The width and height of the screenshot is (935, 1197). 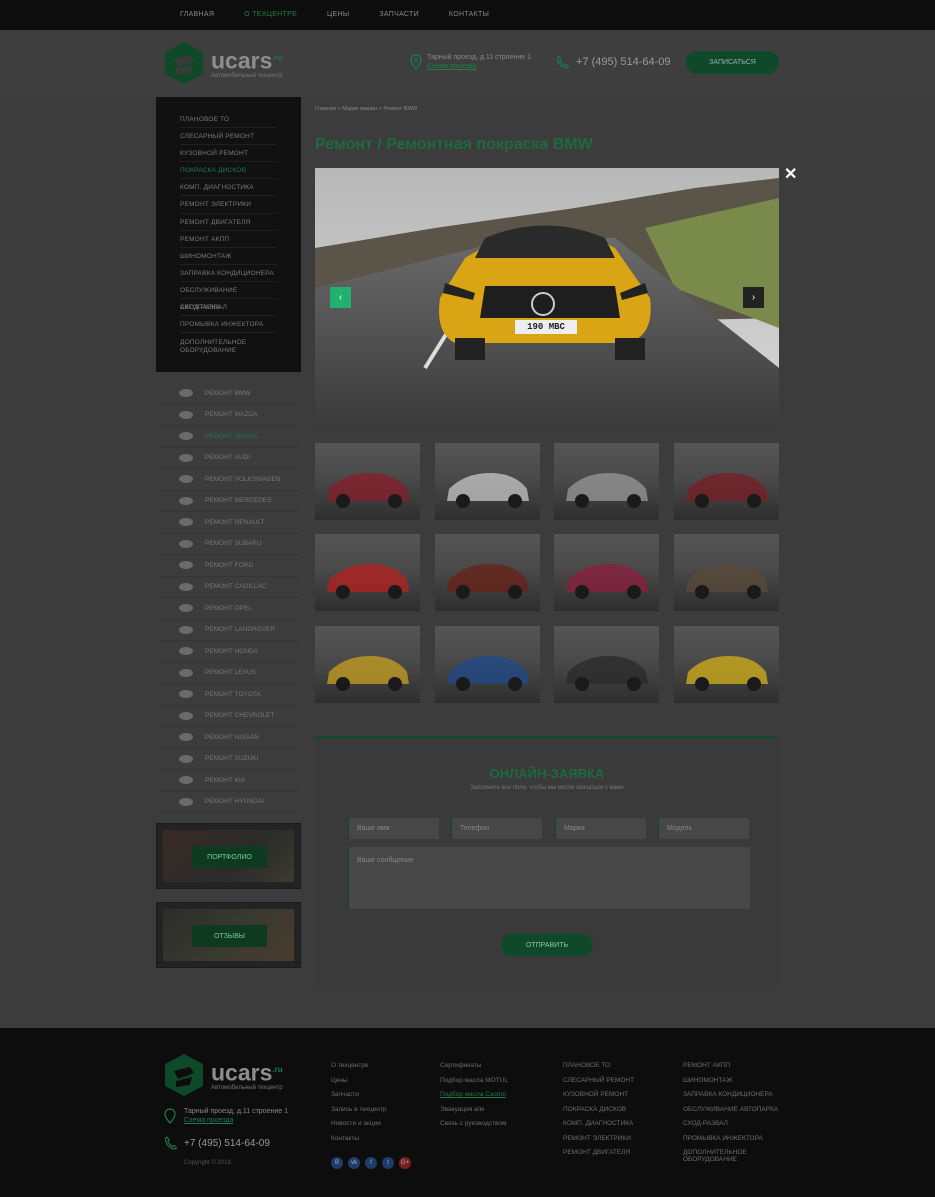 I want to click on service-menu-item: ШИНОМОНТАЖ, so click(x=228, y=256).